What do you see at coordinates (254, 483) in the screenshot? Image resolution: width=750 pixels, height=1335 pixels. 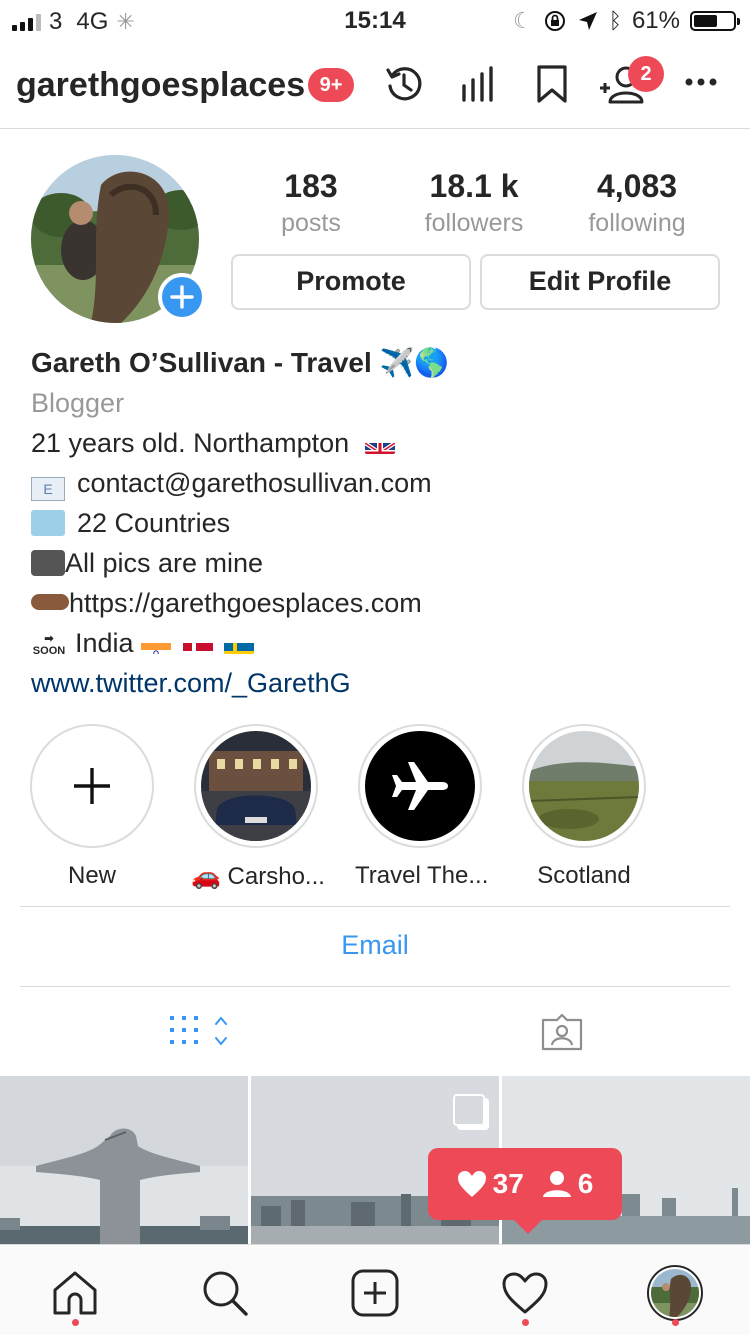 I see `bio-email-text: contact@garethosullivan.com` at bounding box center [254, 483].